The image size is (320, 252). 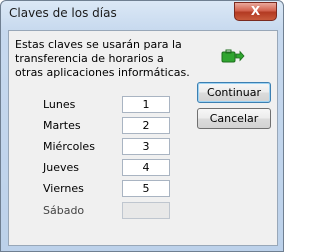 What do you see at coordinates (233, 56) in the screenshot?
I see `suitcase-arrow-icon` at bounding box center [233, 56].